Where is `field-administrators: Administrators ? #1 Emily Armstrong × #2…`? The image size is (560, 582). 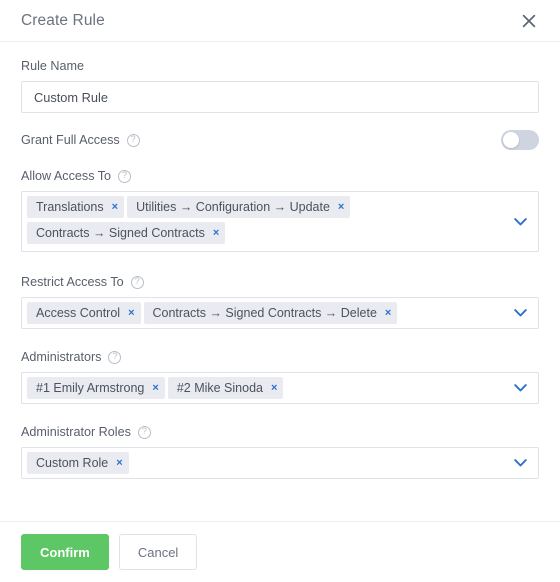 field-administrators: Administrators ? #1 Emily Armstrong × #2… is located at coordinates (280, 376).